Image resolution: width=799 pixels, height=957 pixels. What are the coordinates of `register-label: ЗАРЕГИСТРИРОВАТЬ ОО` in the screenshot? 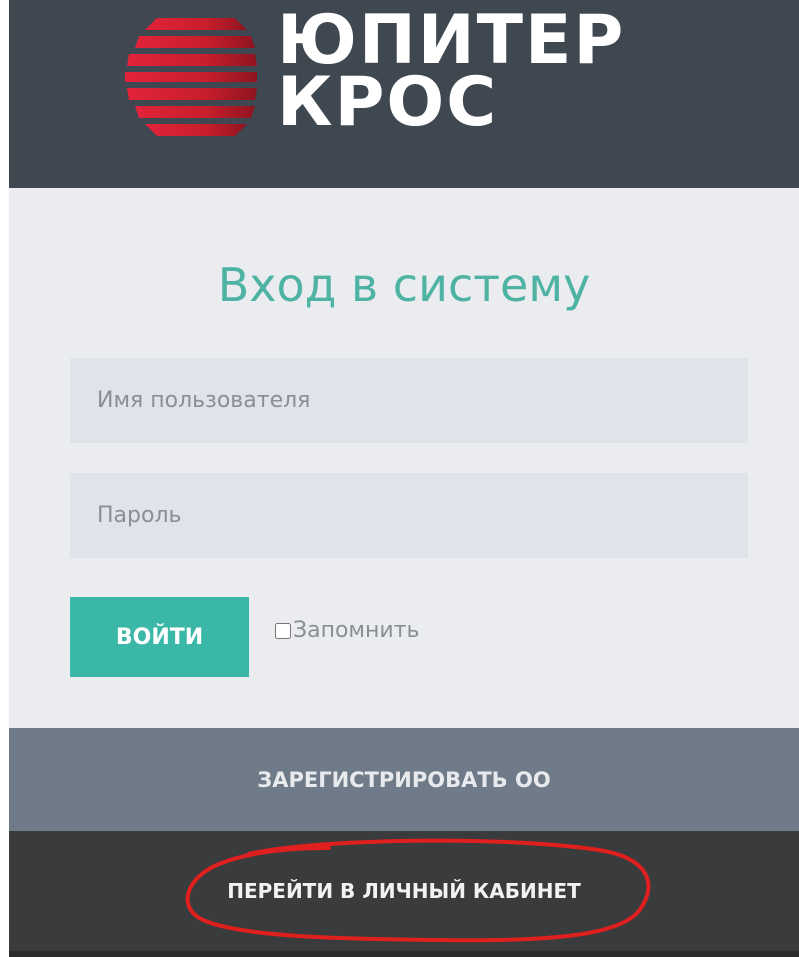 It's located at (404, 779).